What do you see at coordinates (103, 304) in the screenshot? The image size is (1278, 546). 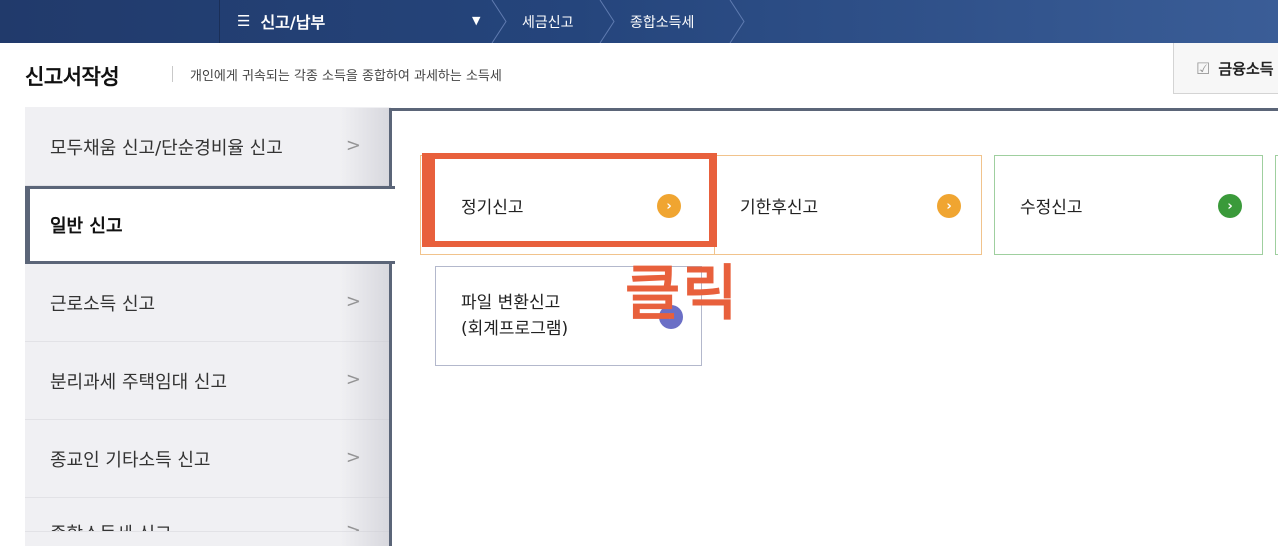 I see `sidebar-item-label: 근로소득 신고` at bounding box center [103, 304].